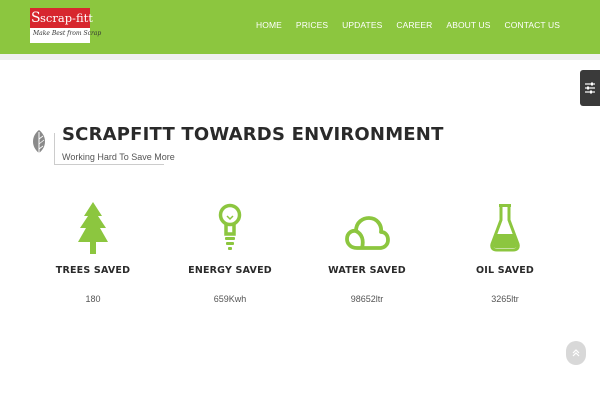 Image resolution: width=600 pixels, height=400 pixels. Describe the element at coordinates (230, 270) in the screenshot. I see `stat-title: ENERGY SAVED` at that location.